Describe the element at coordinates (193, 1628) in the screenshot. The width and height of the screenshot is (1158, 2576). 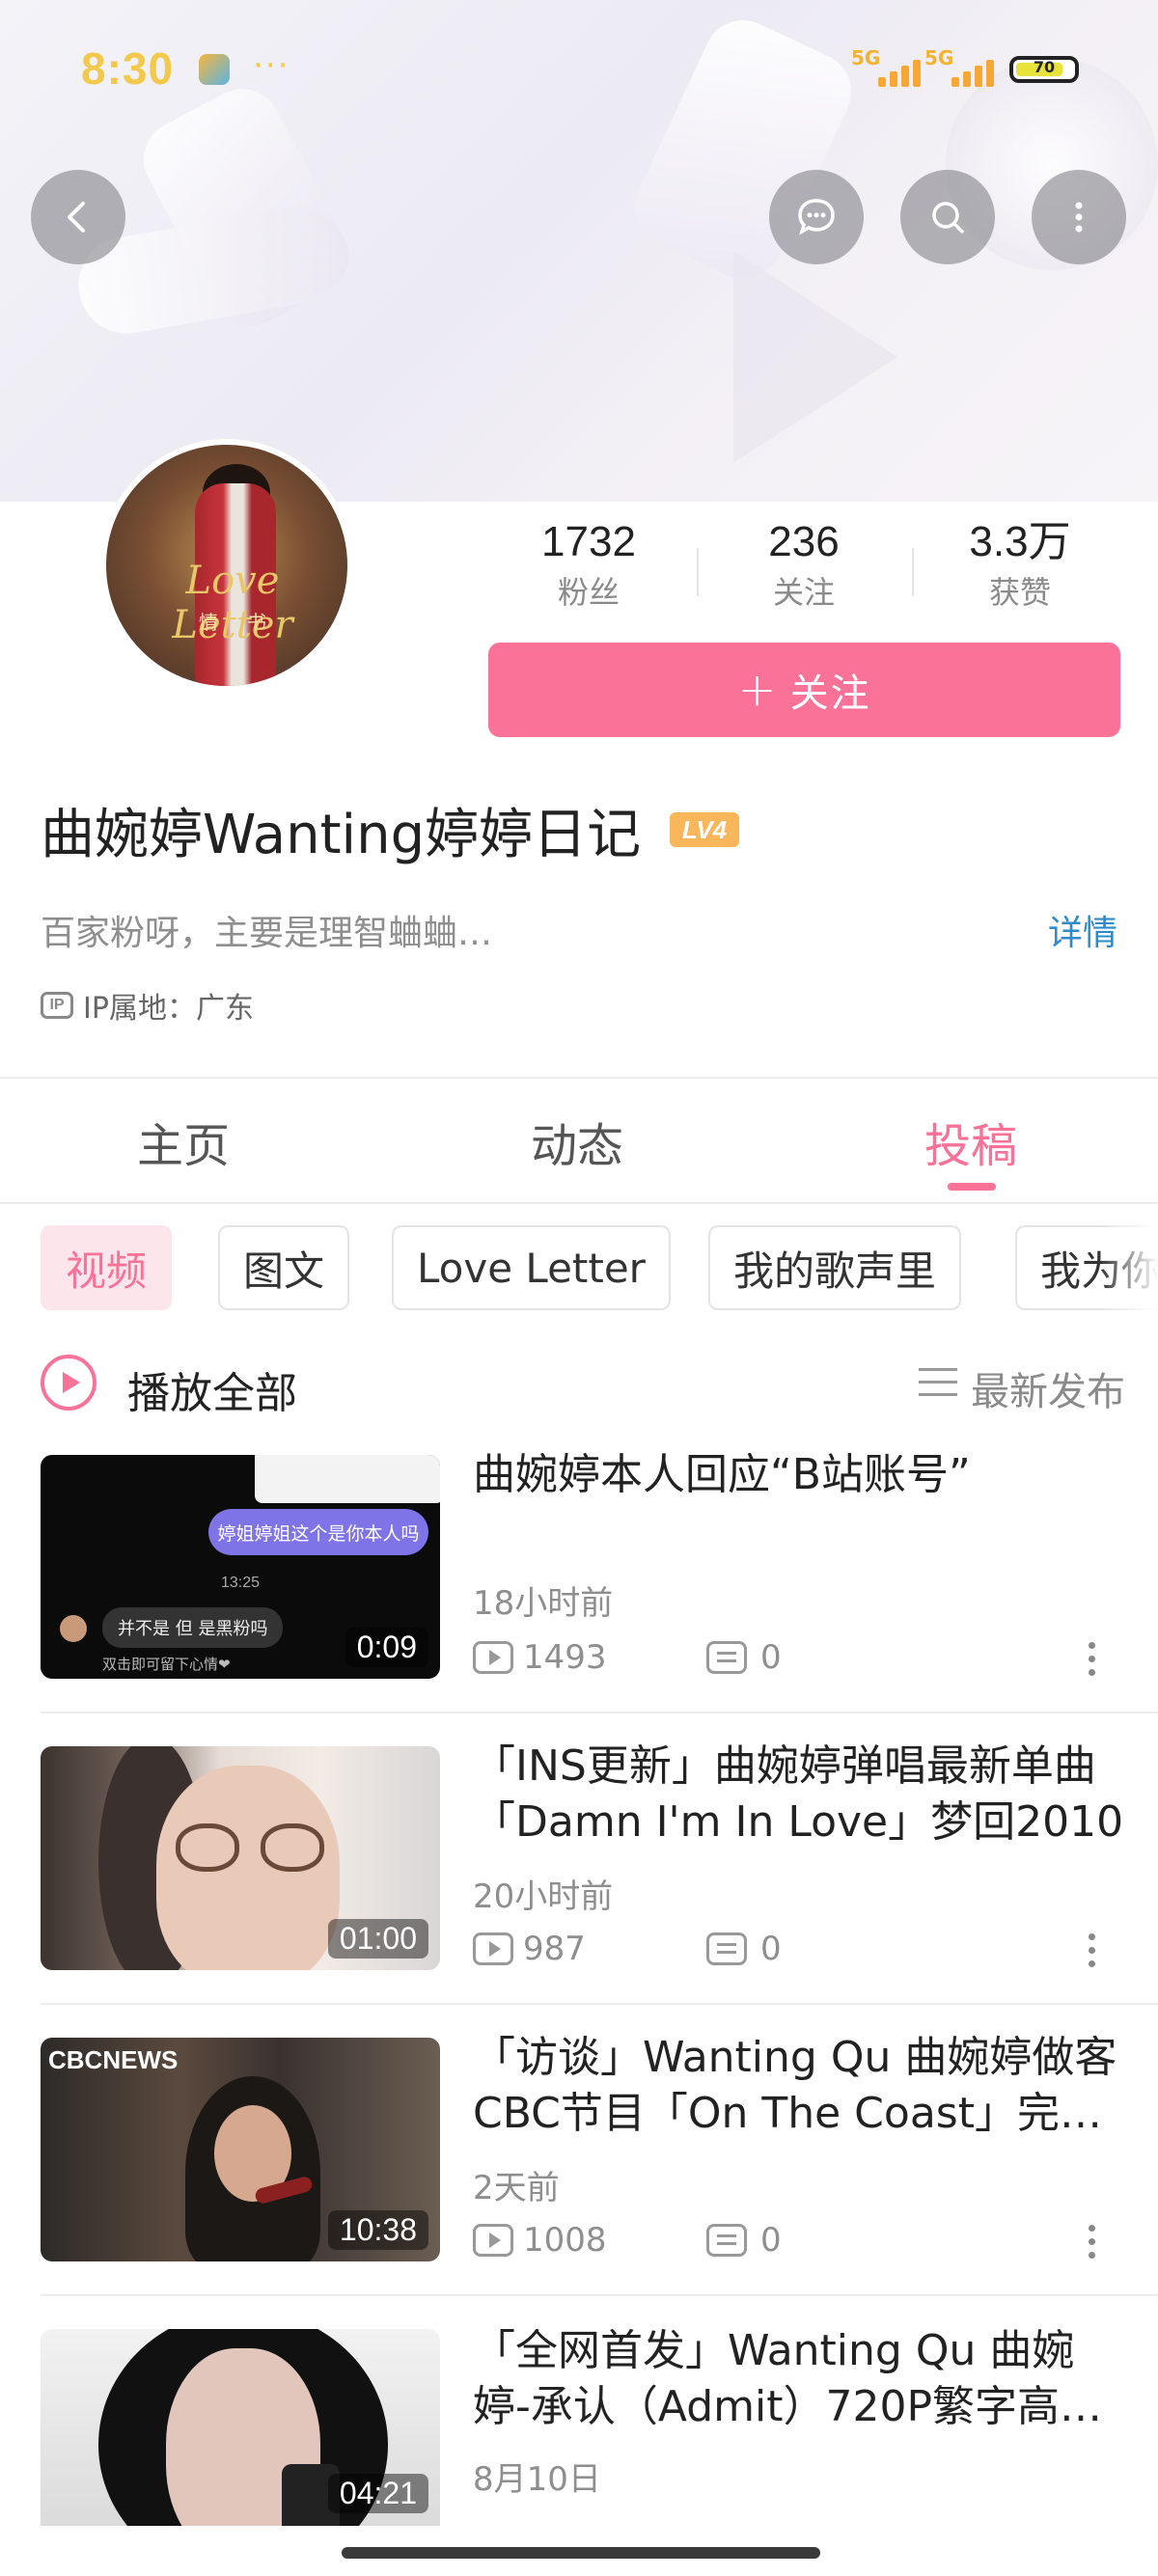
I see `thumb-reply: 并不是 但 是黑粉吗` at that location.